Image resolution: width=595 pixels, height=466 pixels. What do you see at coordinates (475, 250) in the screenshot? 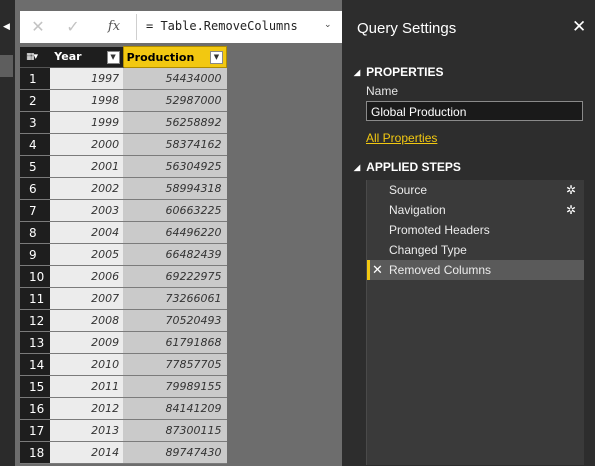
I see `applied-step: Changed Type` at bounding box center [475, 250].